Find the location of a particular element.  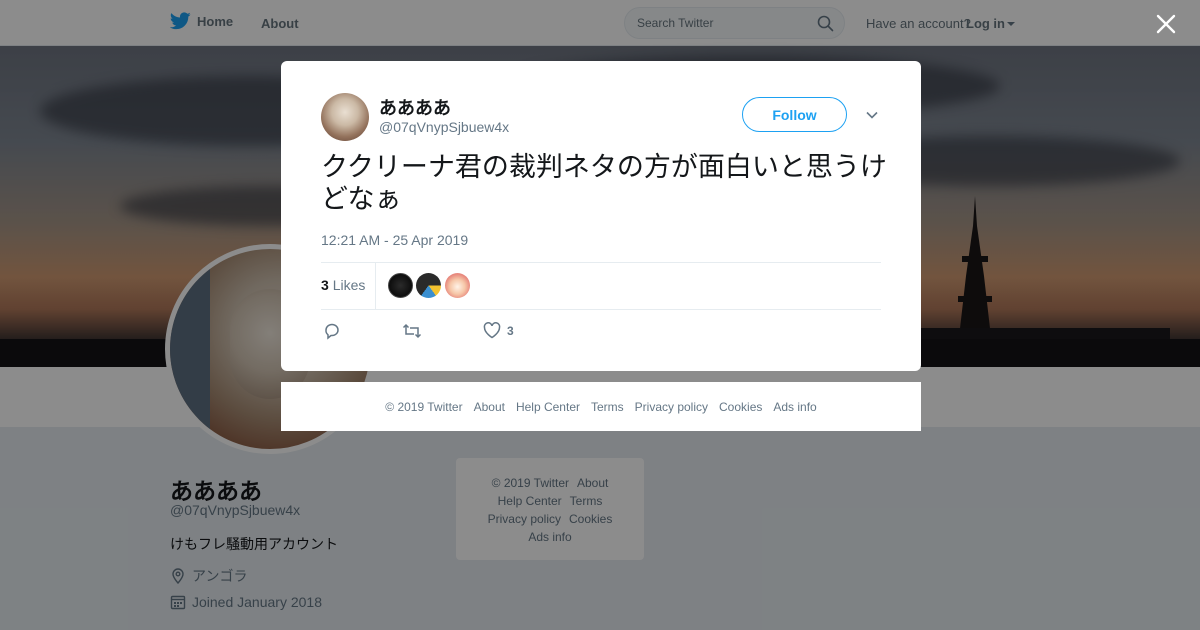

footer-cookies-link: Cookies is located at coordinates (740, 407).